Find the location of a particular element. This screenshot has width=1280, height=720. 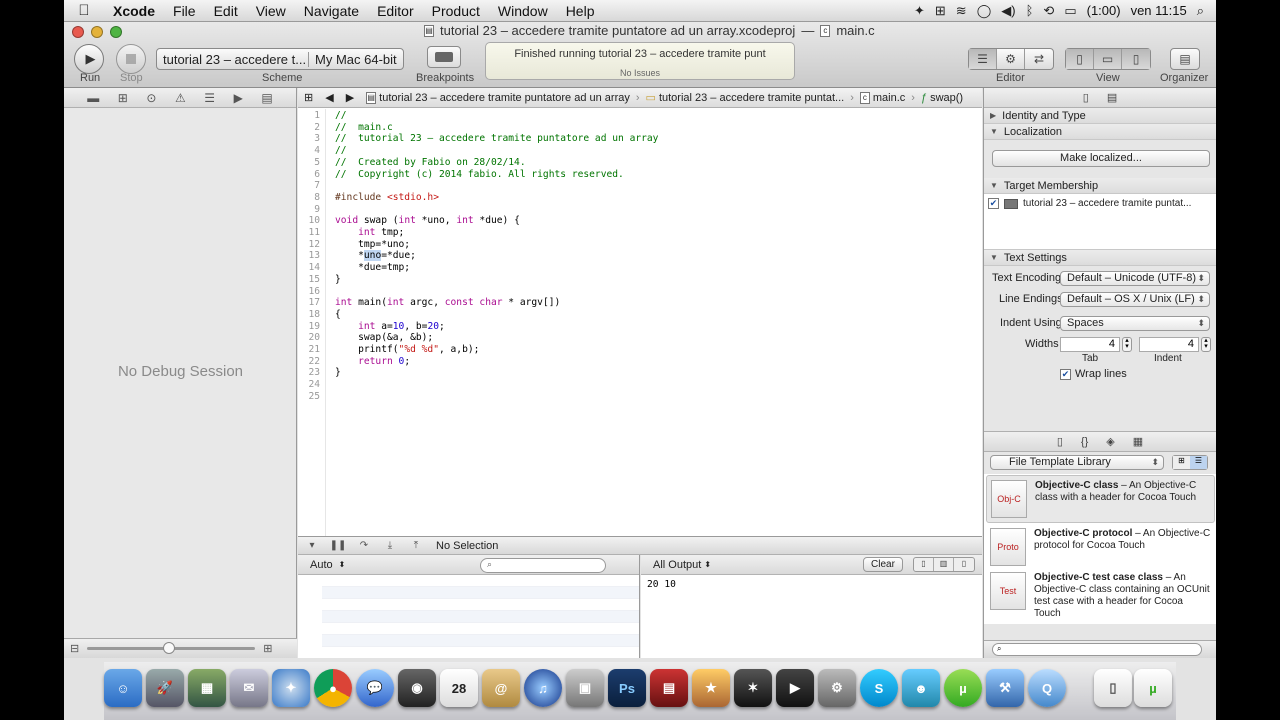

downloaded-file-icon: ▯ is located at coordinates (1113, 688).